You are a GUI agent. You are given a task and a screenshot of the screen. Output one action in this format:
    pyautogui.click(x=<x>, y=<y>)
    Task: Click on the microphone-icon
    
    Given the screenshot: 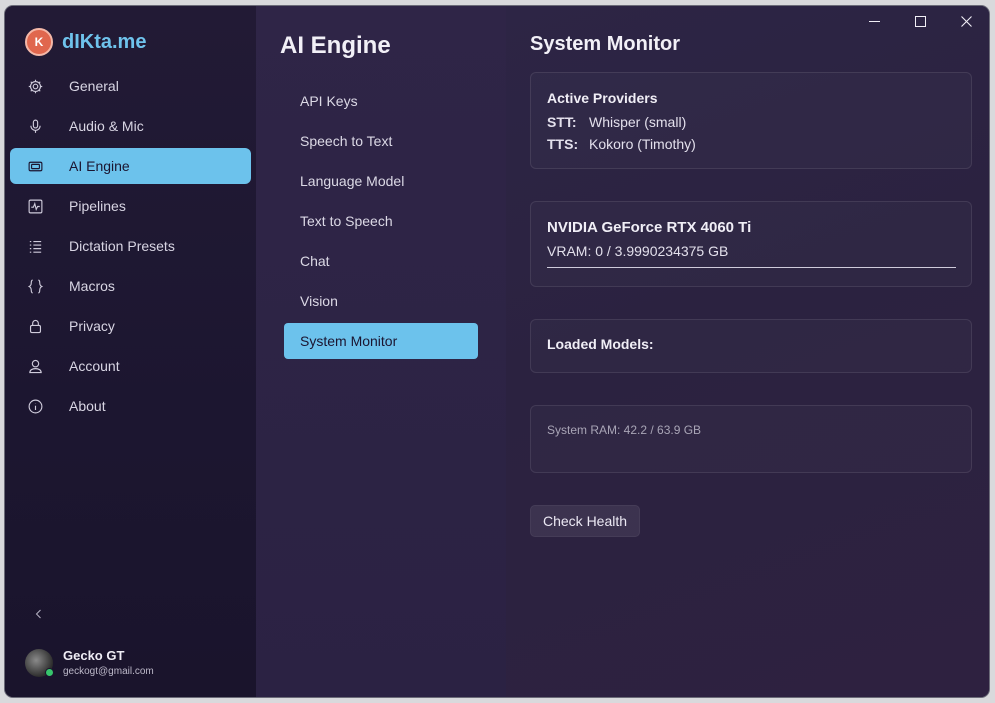 What is the action you would take?
    pyautogui.click(x=35, y=126)
    